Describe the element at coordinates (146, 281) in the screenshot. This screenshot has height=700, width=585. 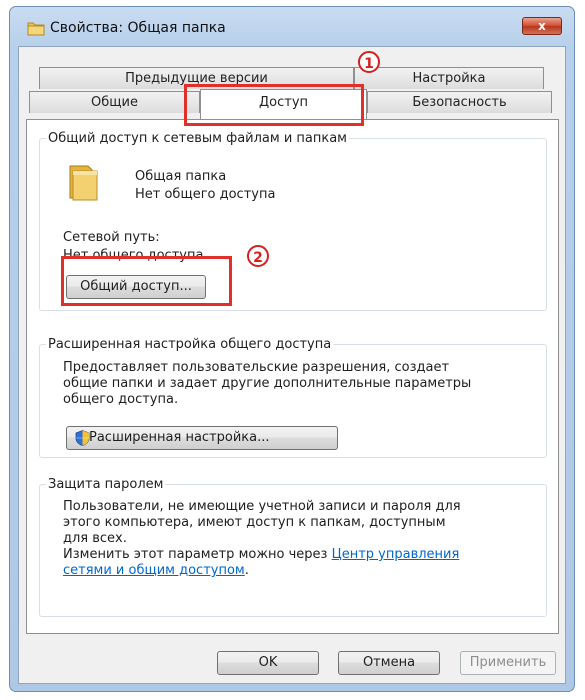
I see `annotation-highlight-share-button` at that location.